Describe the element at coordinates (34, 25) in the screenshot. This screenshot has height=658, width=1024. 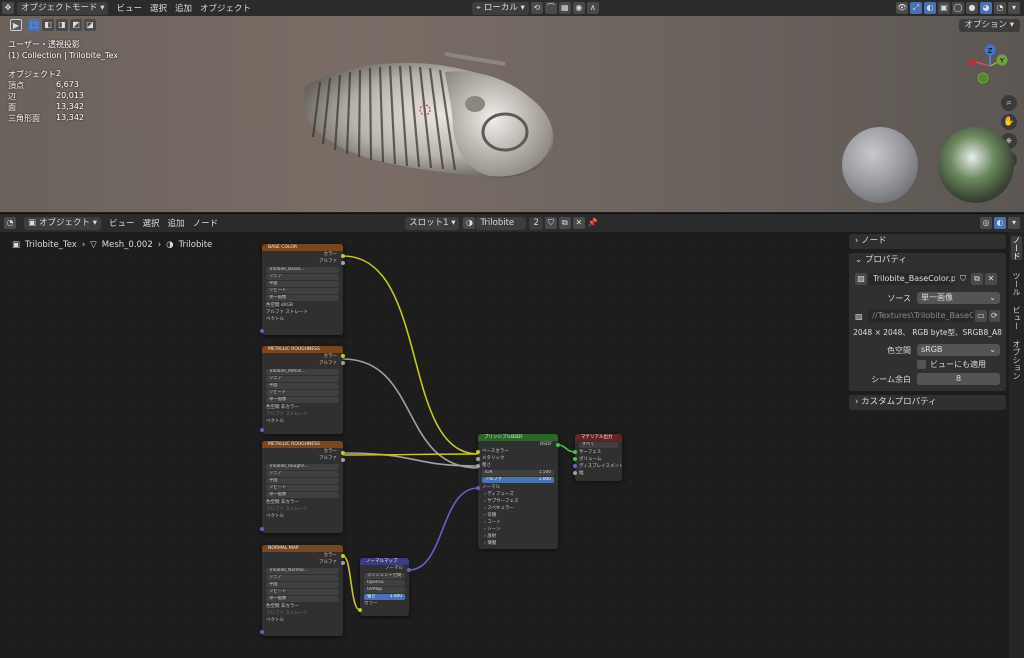
I see `select-box-mode-icon: ⬚` at that location.